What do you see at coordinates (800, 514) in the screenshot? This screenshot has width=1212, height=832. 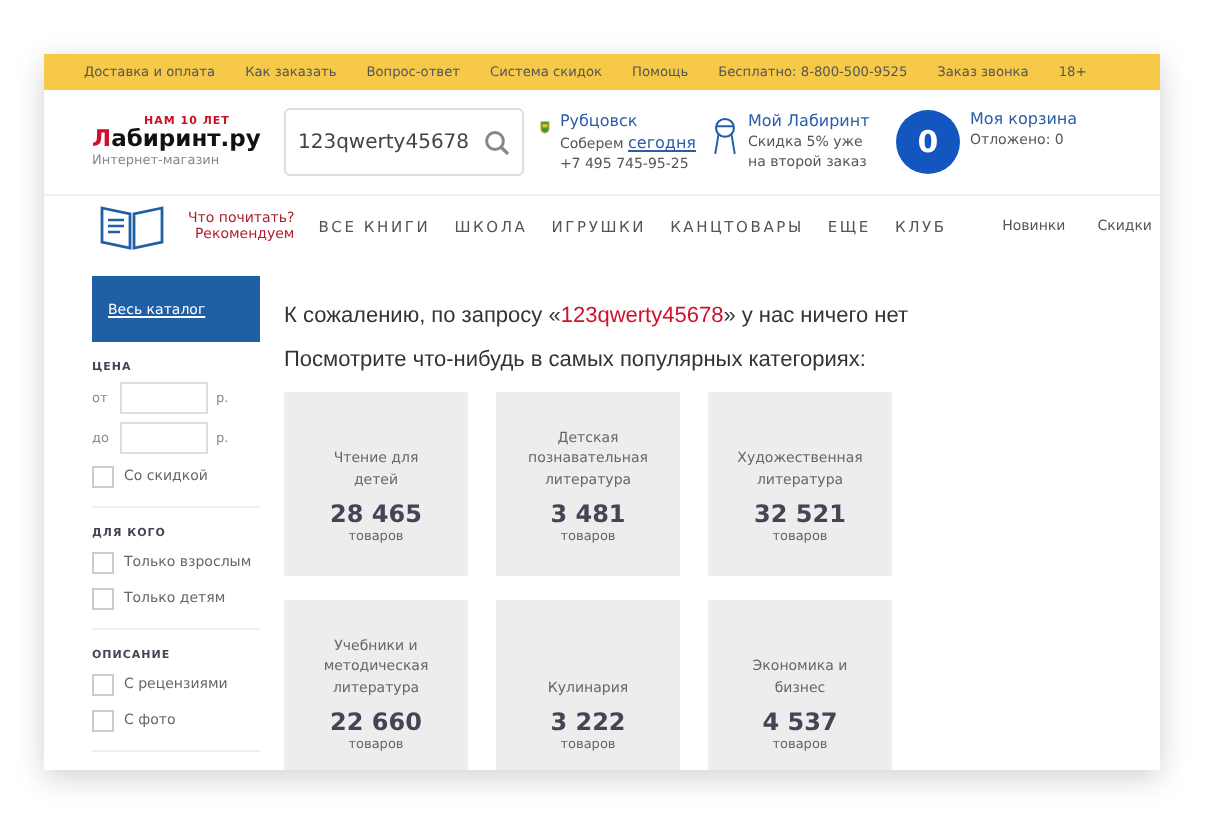 I see `product-count: 32 521` at bounding box center [800, 514].